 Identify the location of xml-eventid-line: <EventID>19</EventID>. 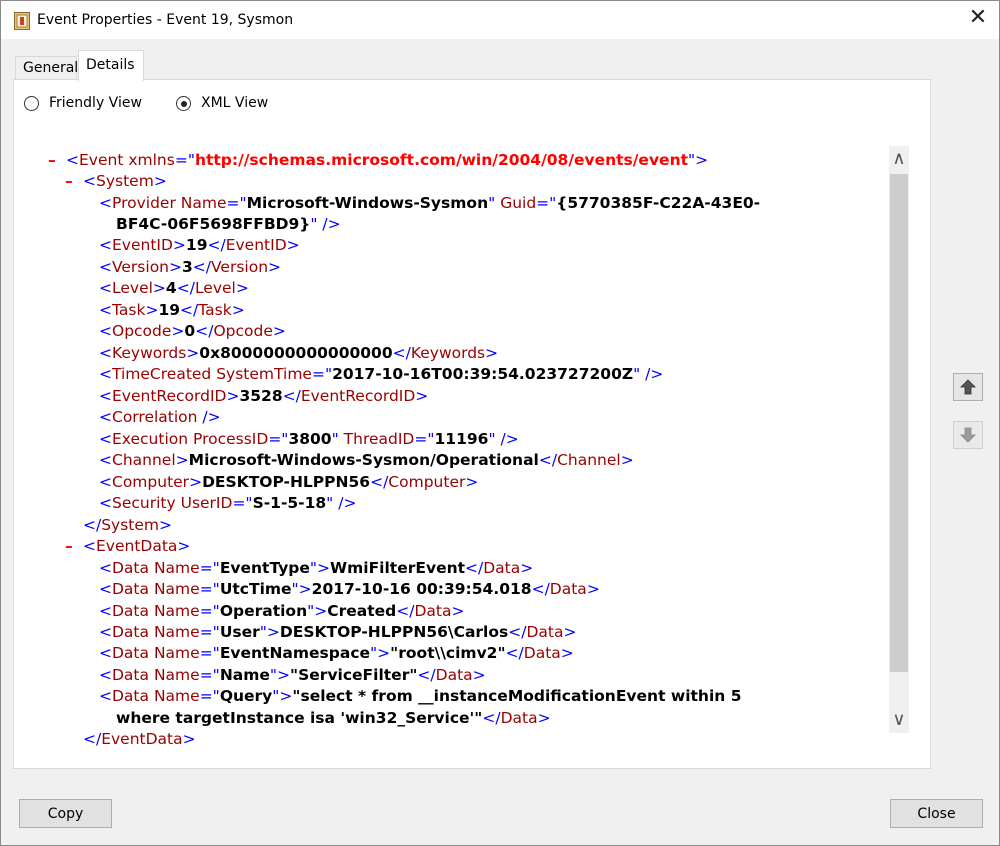
(199, 245).